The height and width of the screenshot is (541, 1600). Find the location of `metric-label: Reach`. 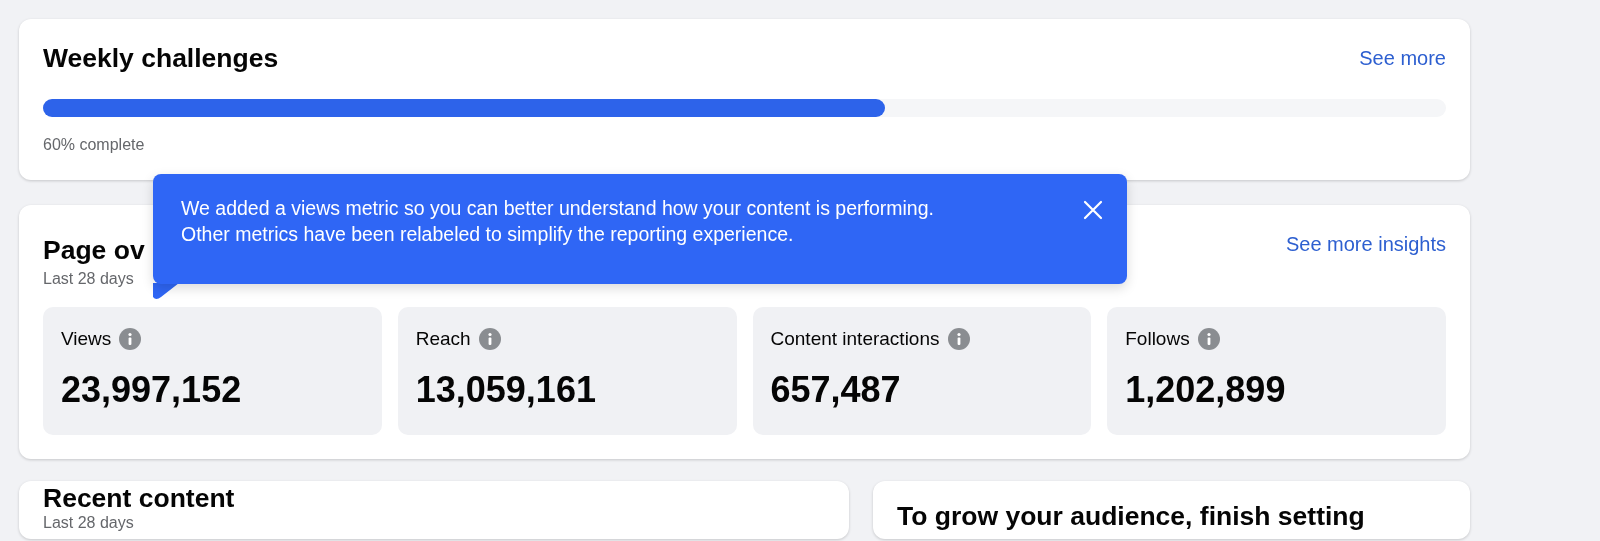

metric-label: Reach is located at coordinates (443, 338).